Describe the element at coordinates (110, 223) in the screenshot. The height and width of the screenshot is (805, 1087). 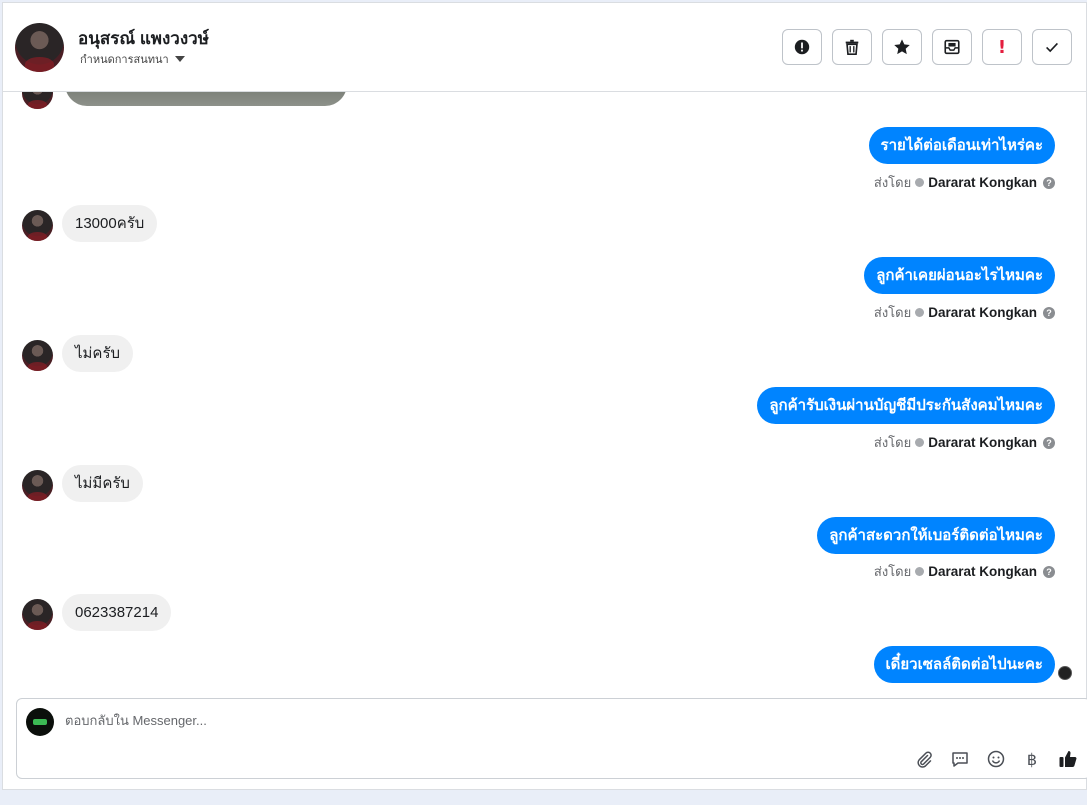
I see `incoming-message: 13000ครับ` at that location.